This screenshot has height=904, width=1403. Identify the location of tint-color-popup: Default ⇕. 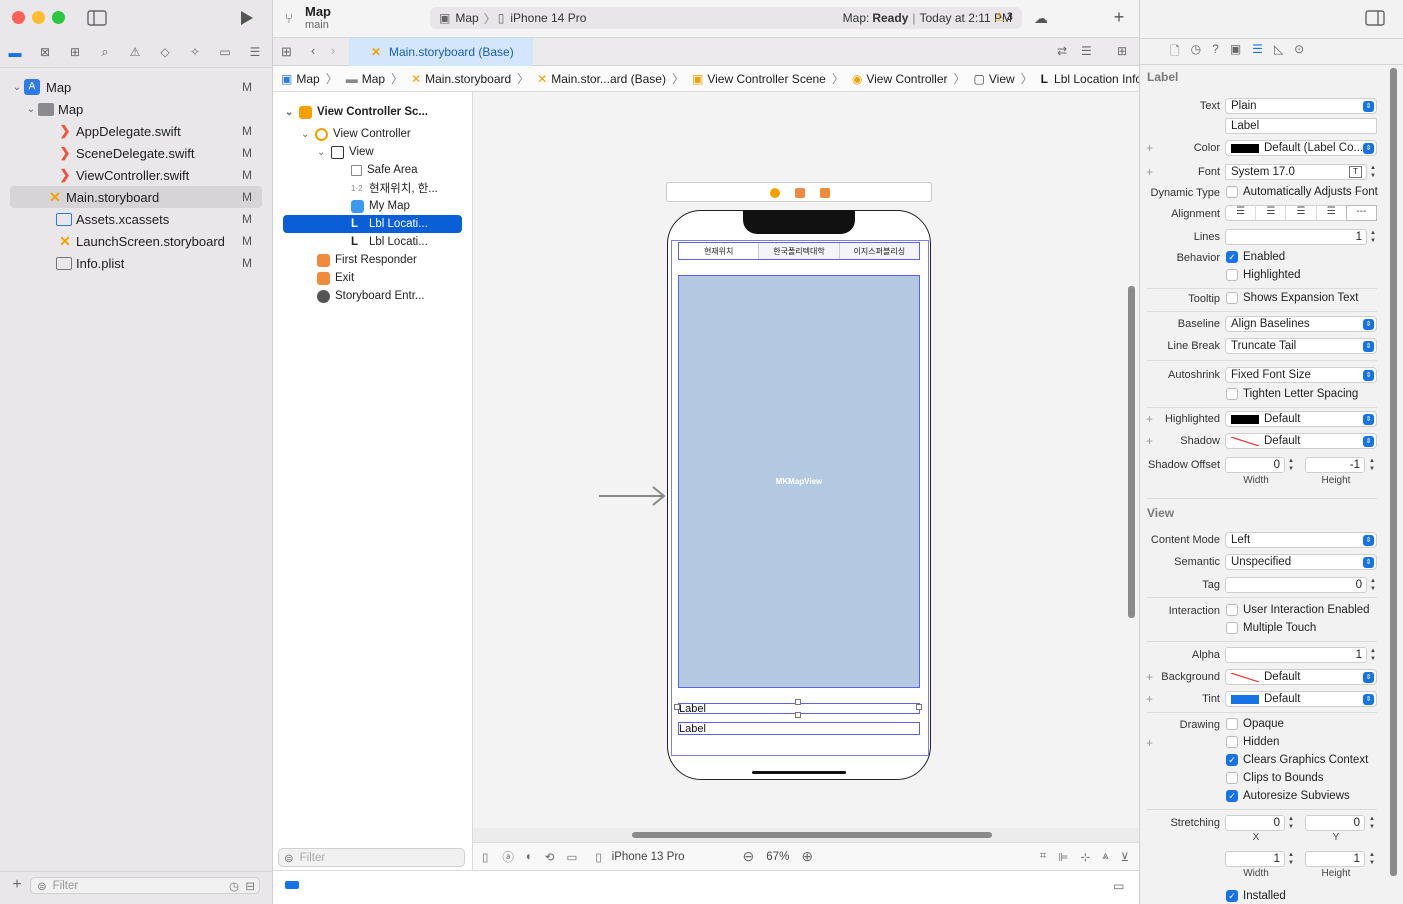
(1301, 699).